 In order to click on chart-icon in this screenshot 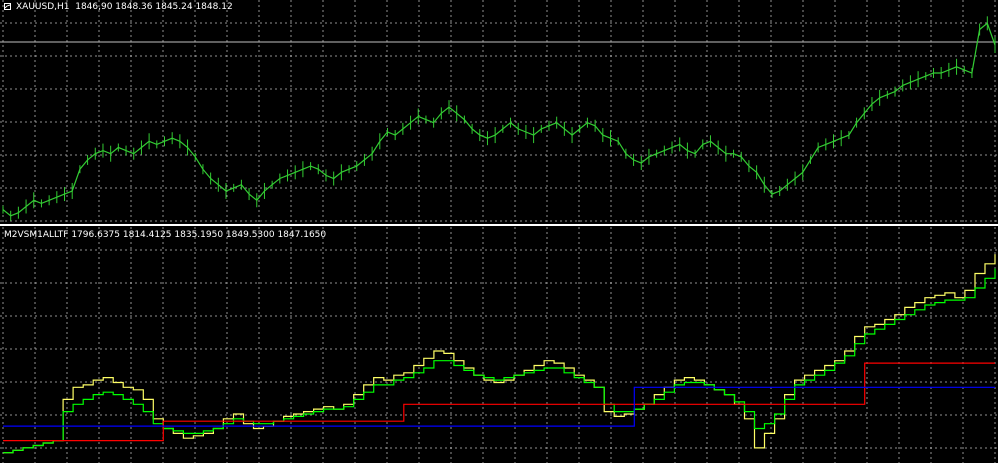, I will do `click(7, 6)`.